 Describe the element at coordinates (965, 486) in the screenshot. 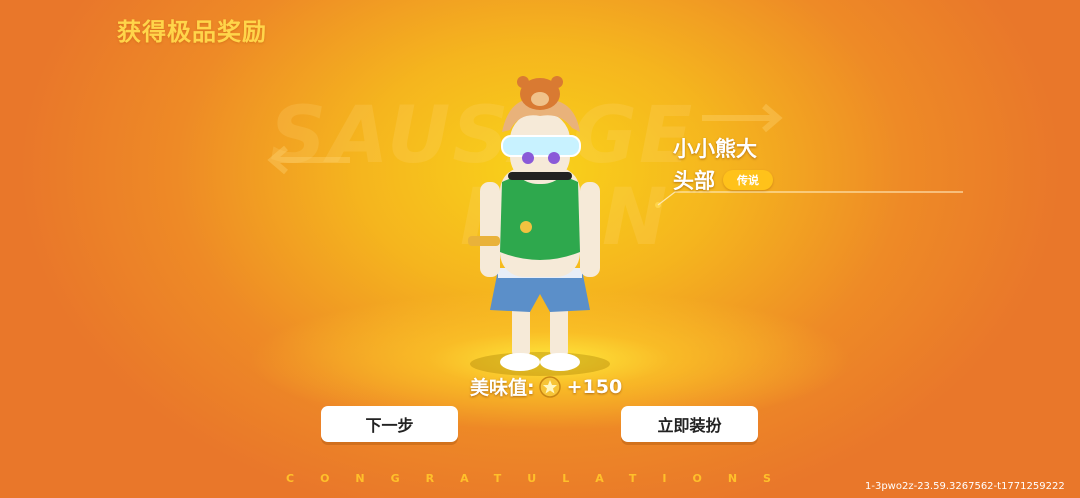

I see `session-id-text: 1-3pwo2z-23.59.3267562-t1771259222` at that location.